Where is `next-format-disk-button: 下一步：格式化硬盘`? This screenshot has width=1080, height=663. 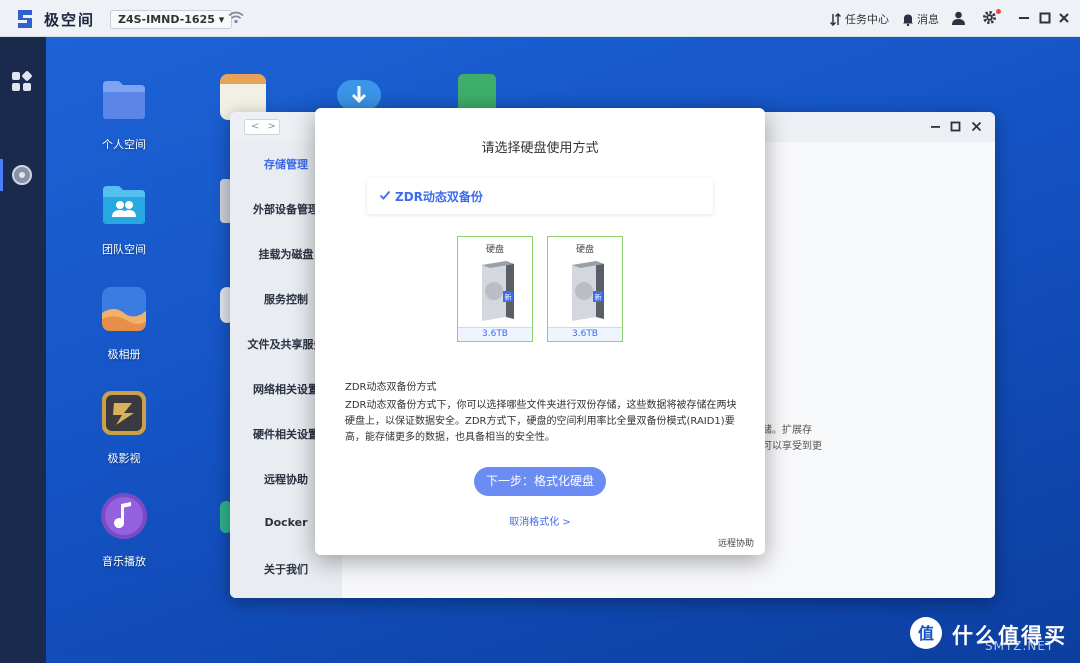
next-format-disk-button: 下一步：格式化硬盘 is located at coordinates (540, 481).